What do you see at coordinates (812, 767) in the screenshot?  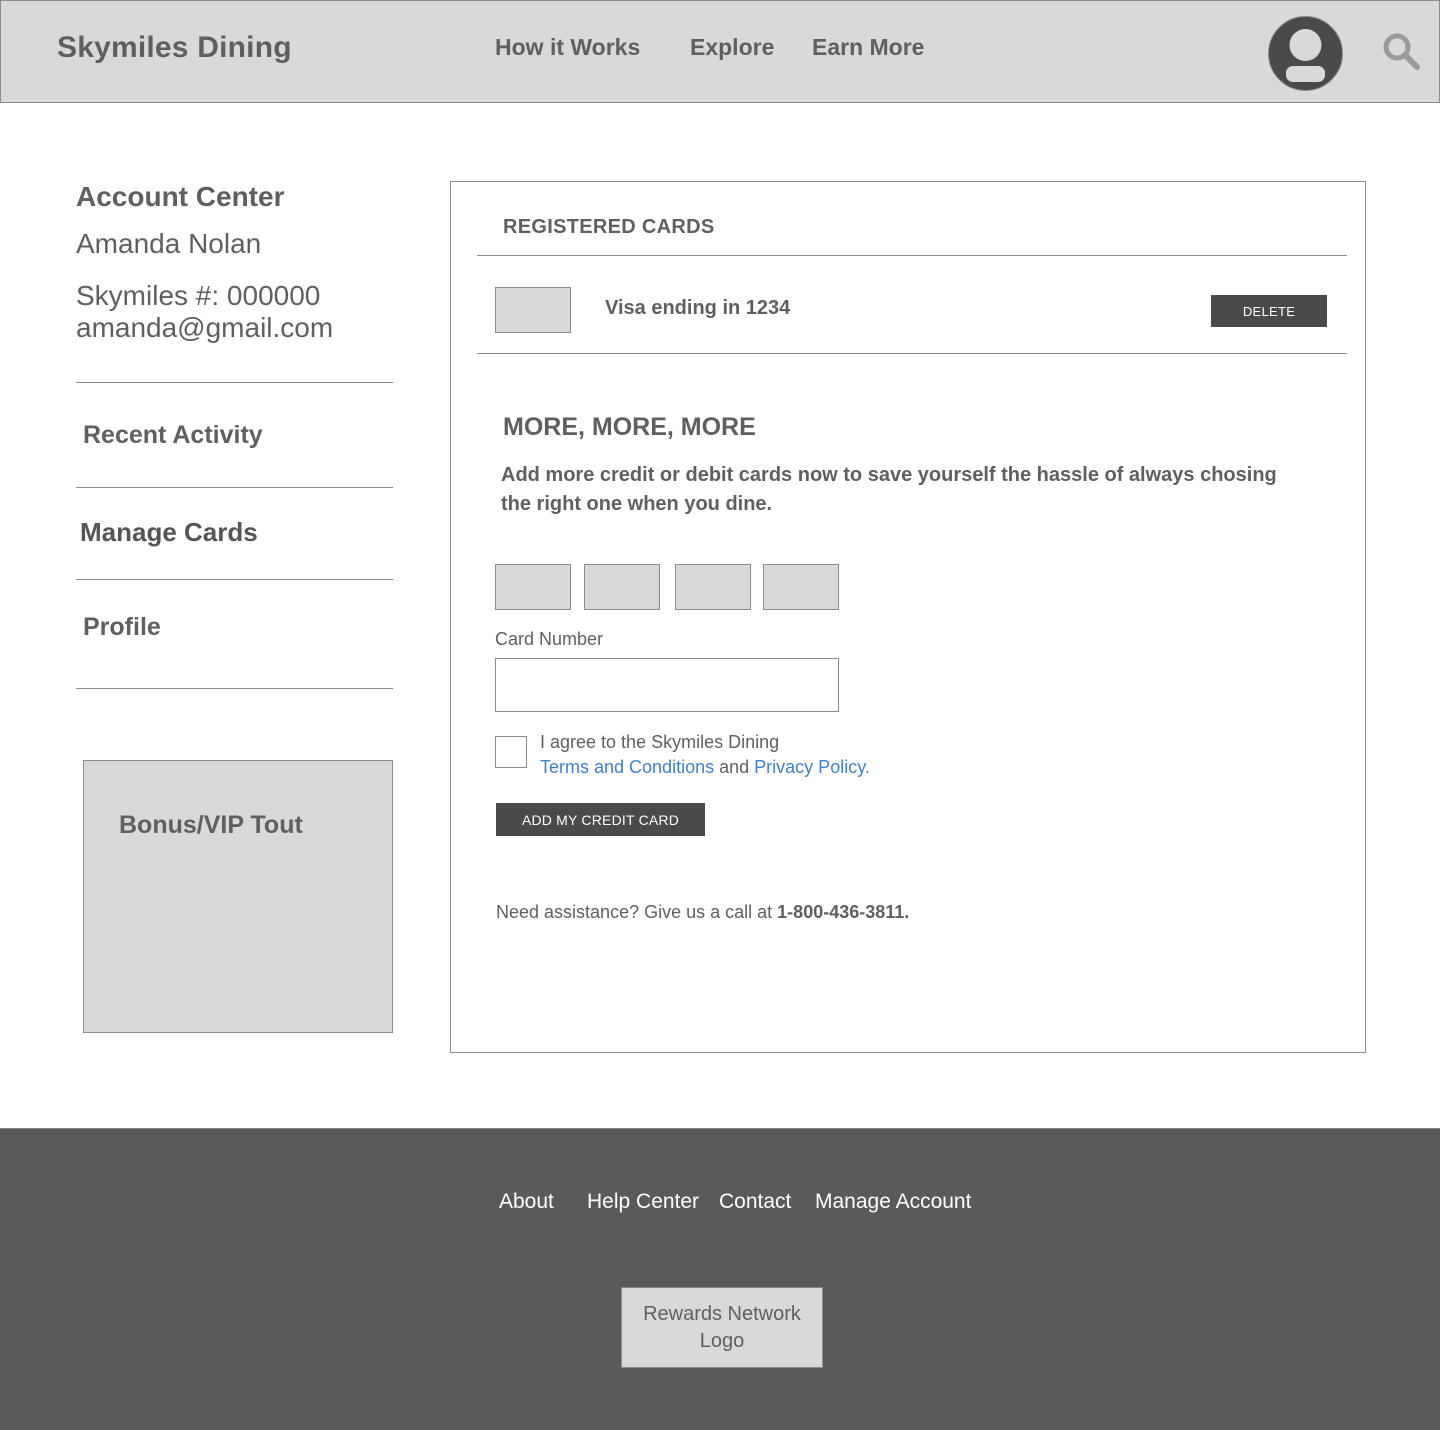 I see `privacy-policy-link: Privacy Policy.` at bounding box center [812, 767].